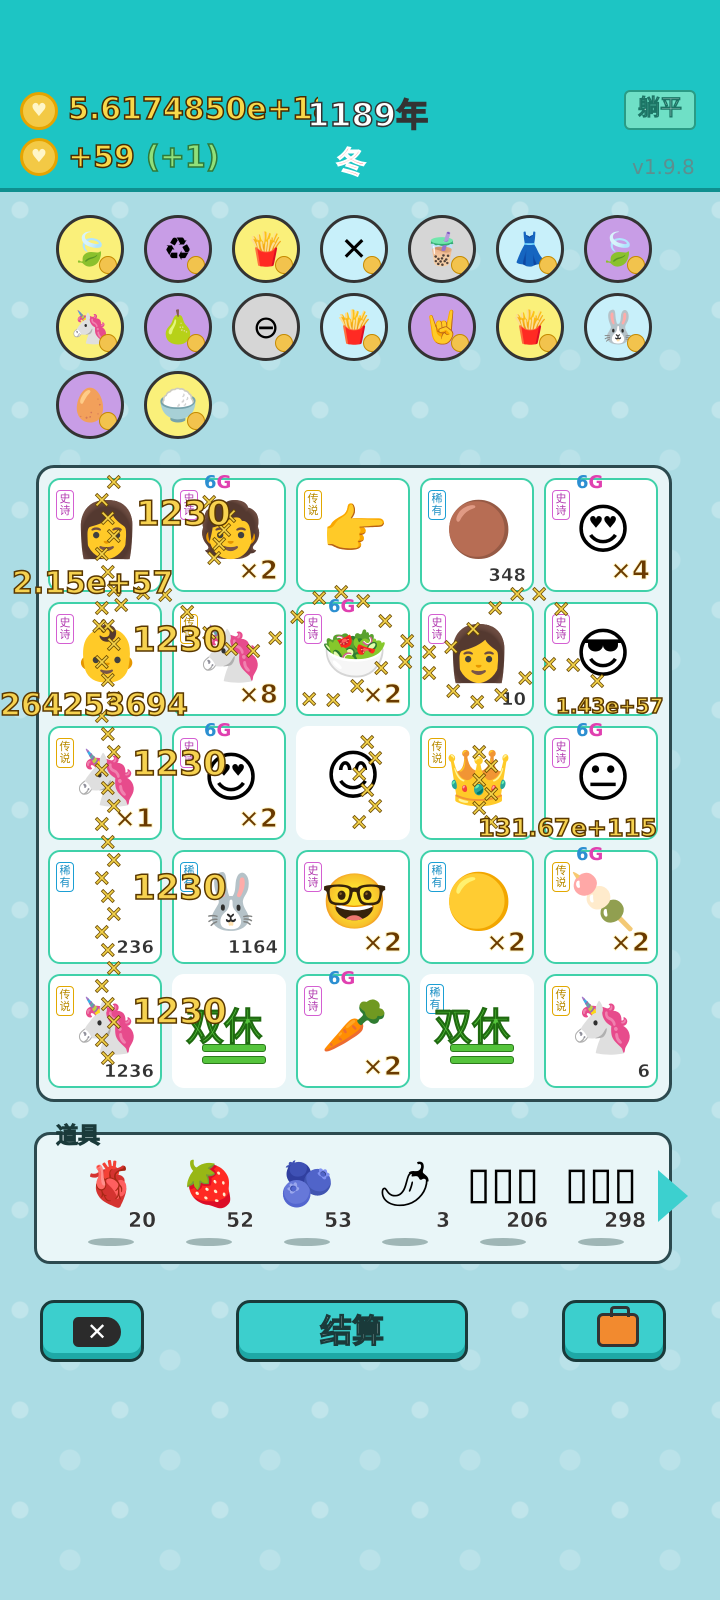 The width and height of the screenshot is (720, 1600). I want to click on tile-character-icon: 🥕, so click(355, 1025).